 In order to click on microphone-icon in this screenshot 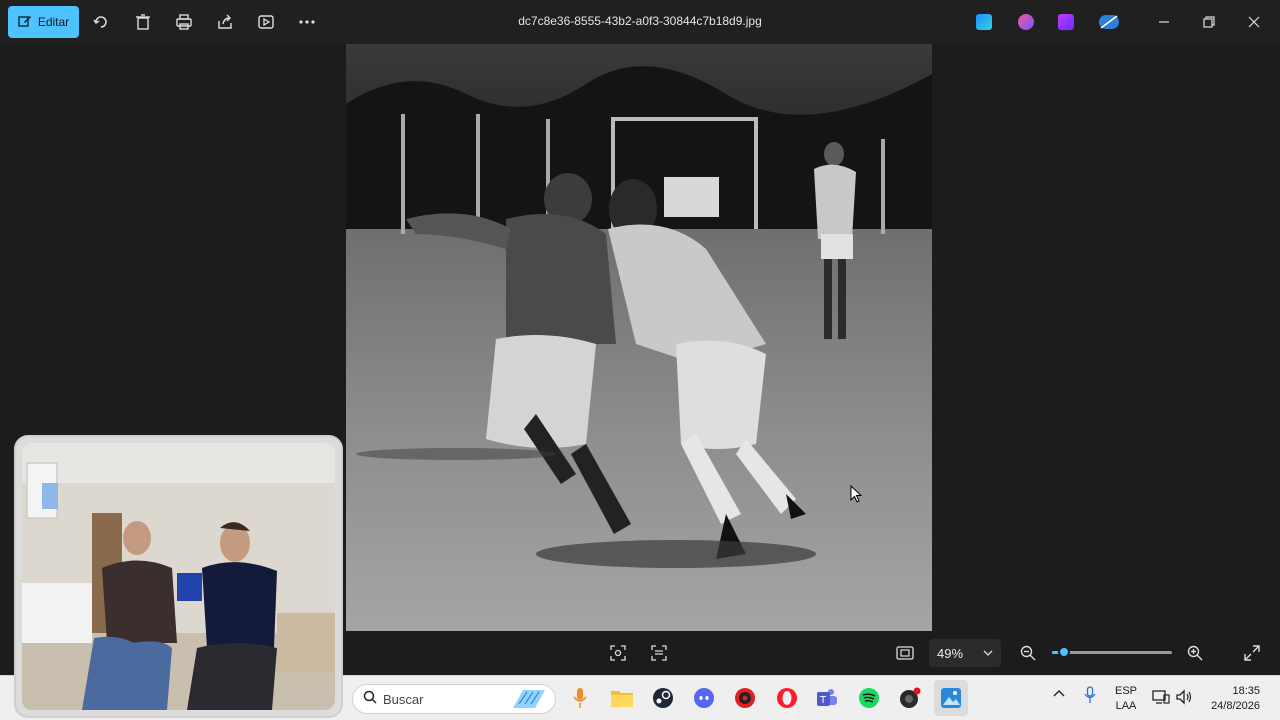, I will do `click(580, 698)`.